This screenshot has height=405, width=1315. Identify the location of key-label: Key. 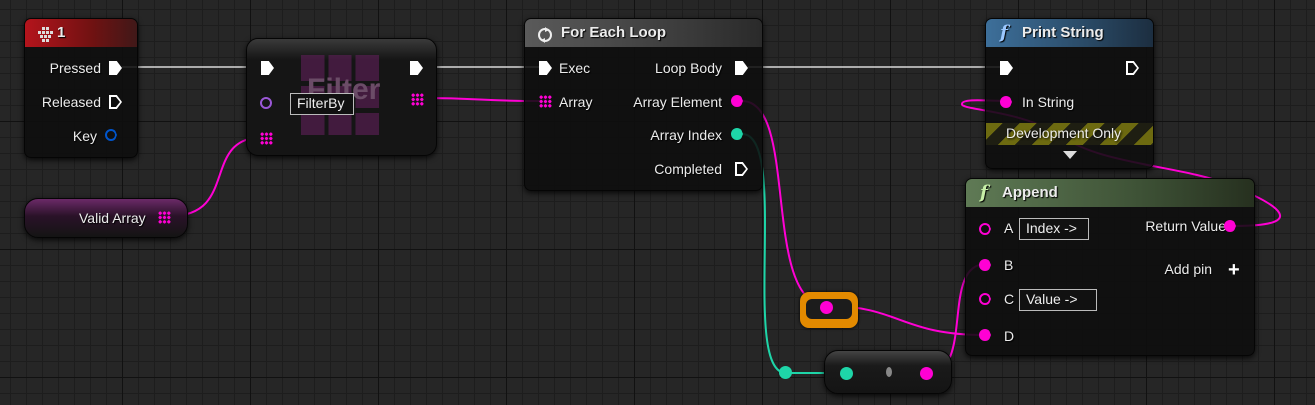
(84, 136).